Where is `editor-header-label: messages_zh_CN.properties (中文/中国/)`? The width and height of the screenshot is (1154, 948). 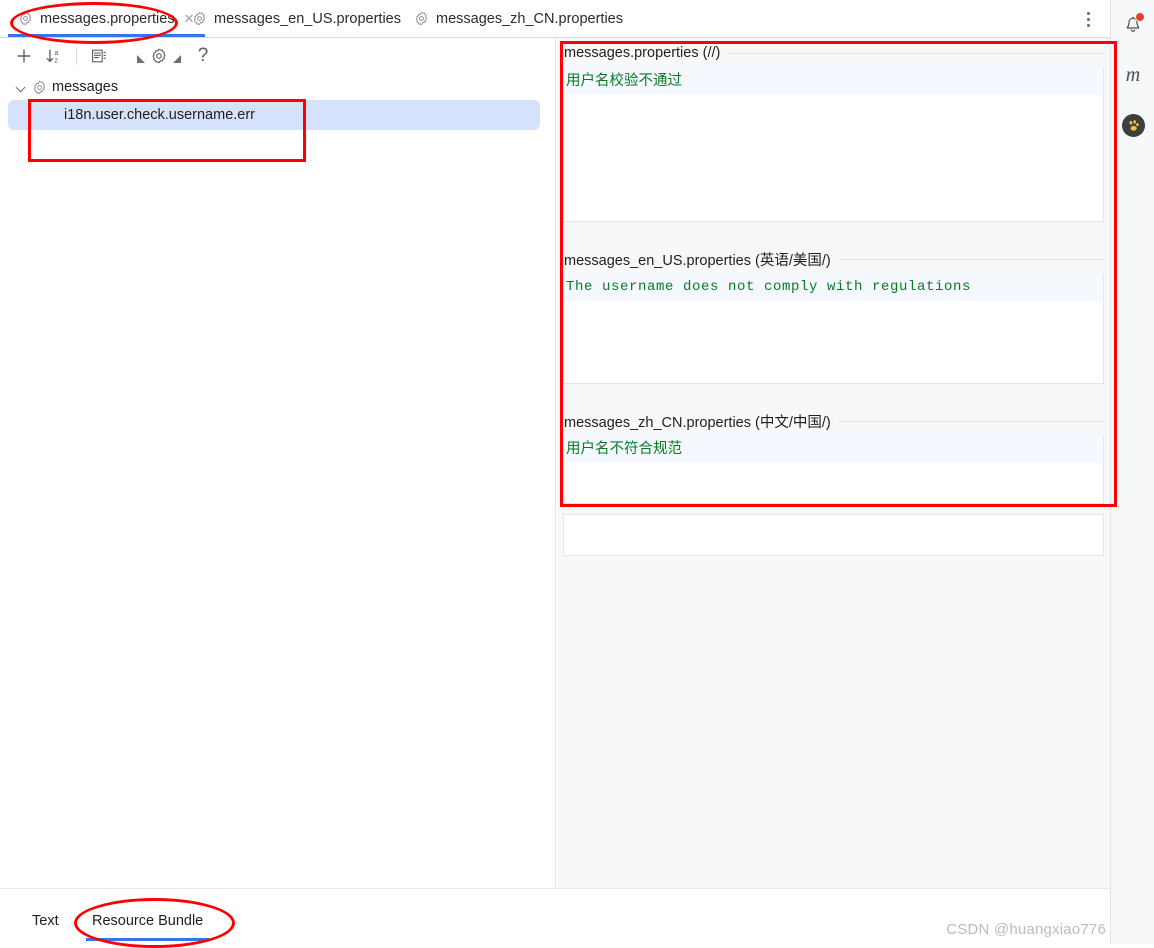
editor-header-label: messages_zh_CN.properties (中文/中国/) is located at coordinates (697, 422).